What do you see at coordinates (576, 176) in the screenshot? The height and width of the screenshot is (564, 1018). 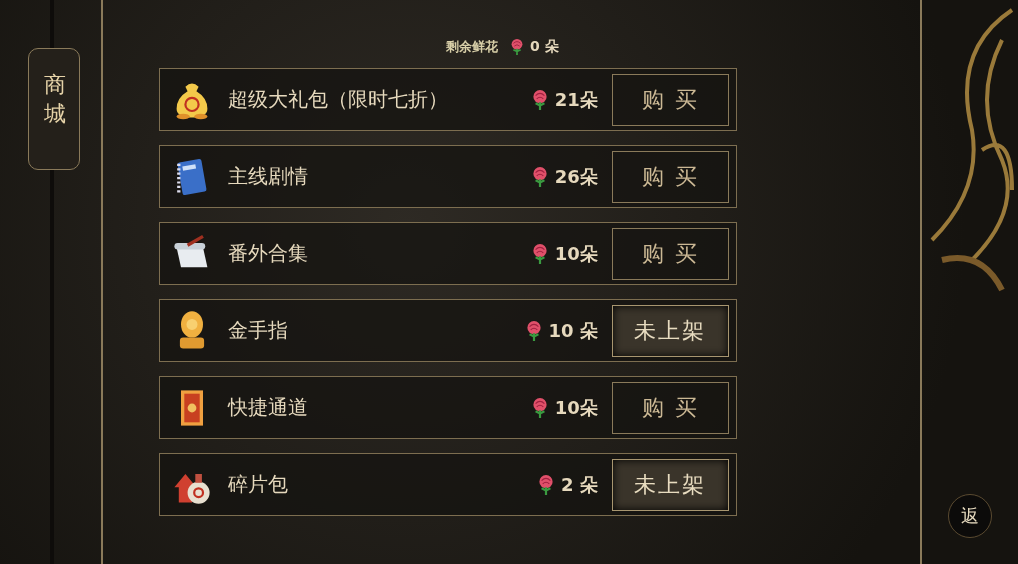 I see `item-price: 26朵` at bounding box center [576, 176].